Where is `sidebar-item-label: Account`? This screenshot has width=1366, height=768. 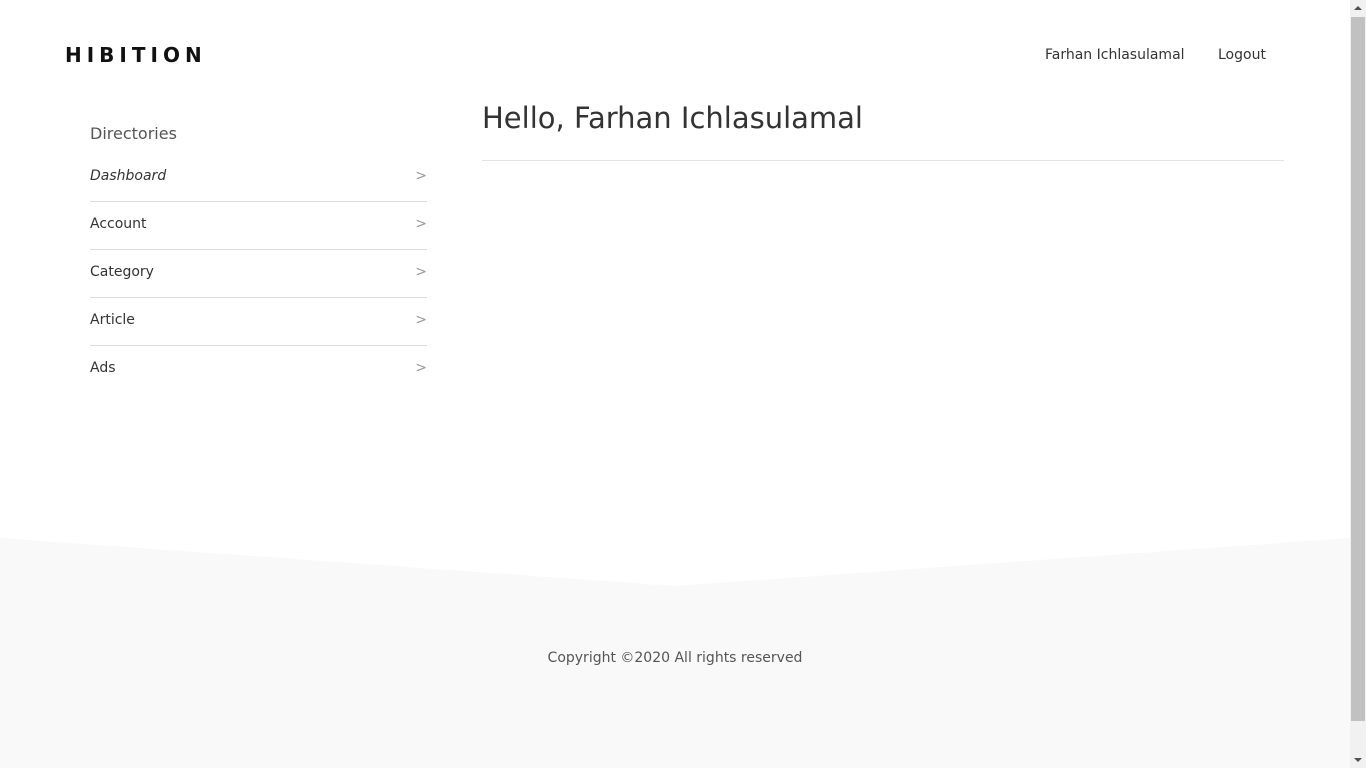 sidebar-item-label: Account is located at coordinates (118, 224).